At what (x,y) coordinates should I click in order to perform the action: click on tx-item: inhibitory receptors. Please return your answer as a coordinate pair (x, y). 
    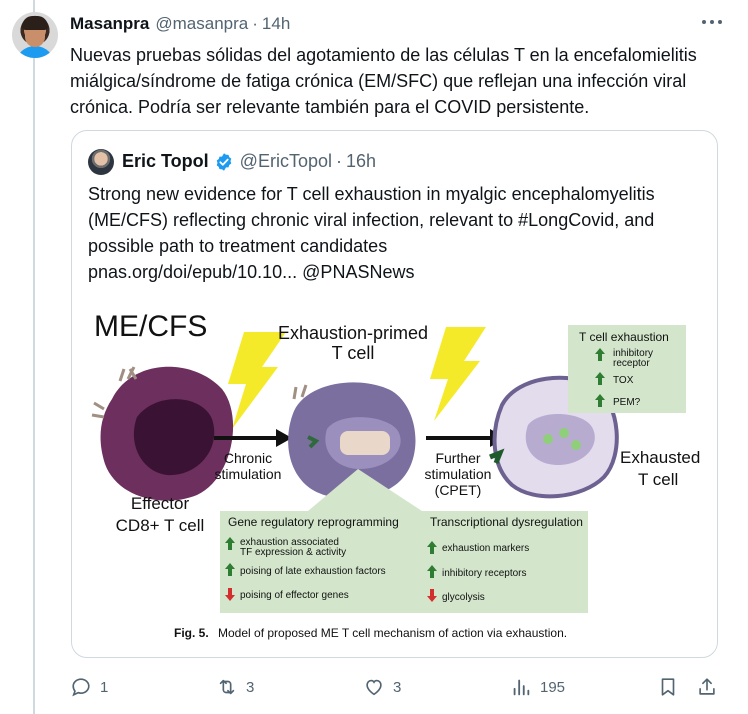
    Looking at the image, I should click on (484, 573).